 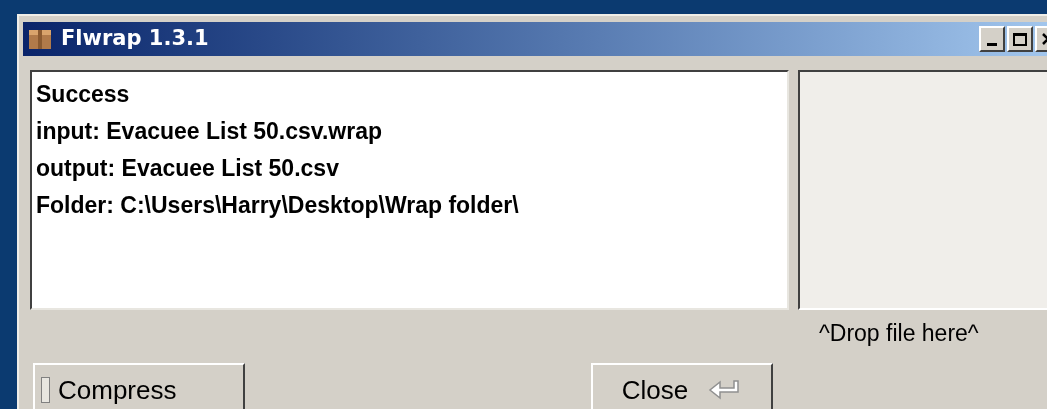 I want to click on minimize-button, so click(x=992, y=39).